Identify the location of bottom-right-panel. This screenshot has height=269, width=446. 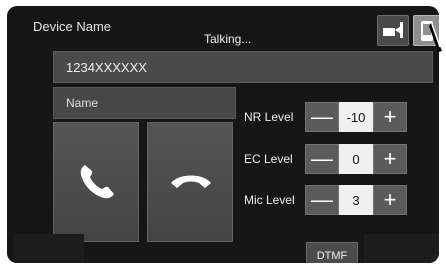
(401, 248).